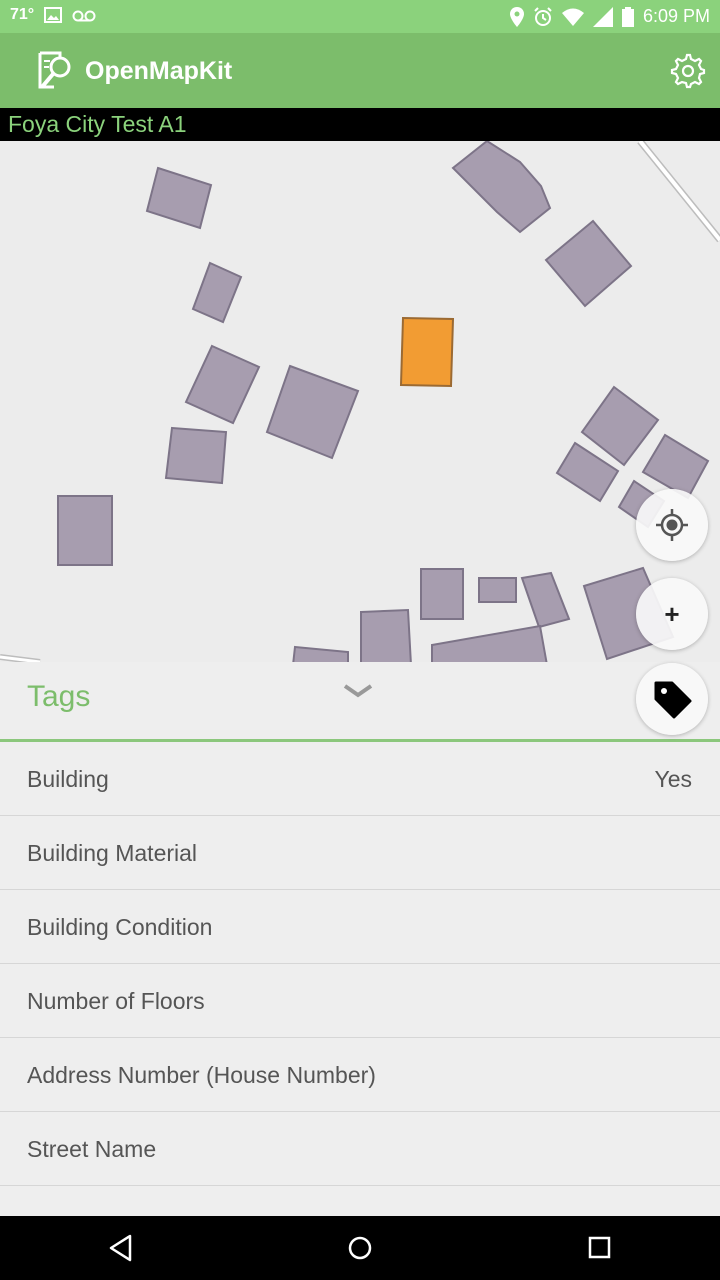  I want to click on signal-icon, so click(602, 16).